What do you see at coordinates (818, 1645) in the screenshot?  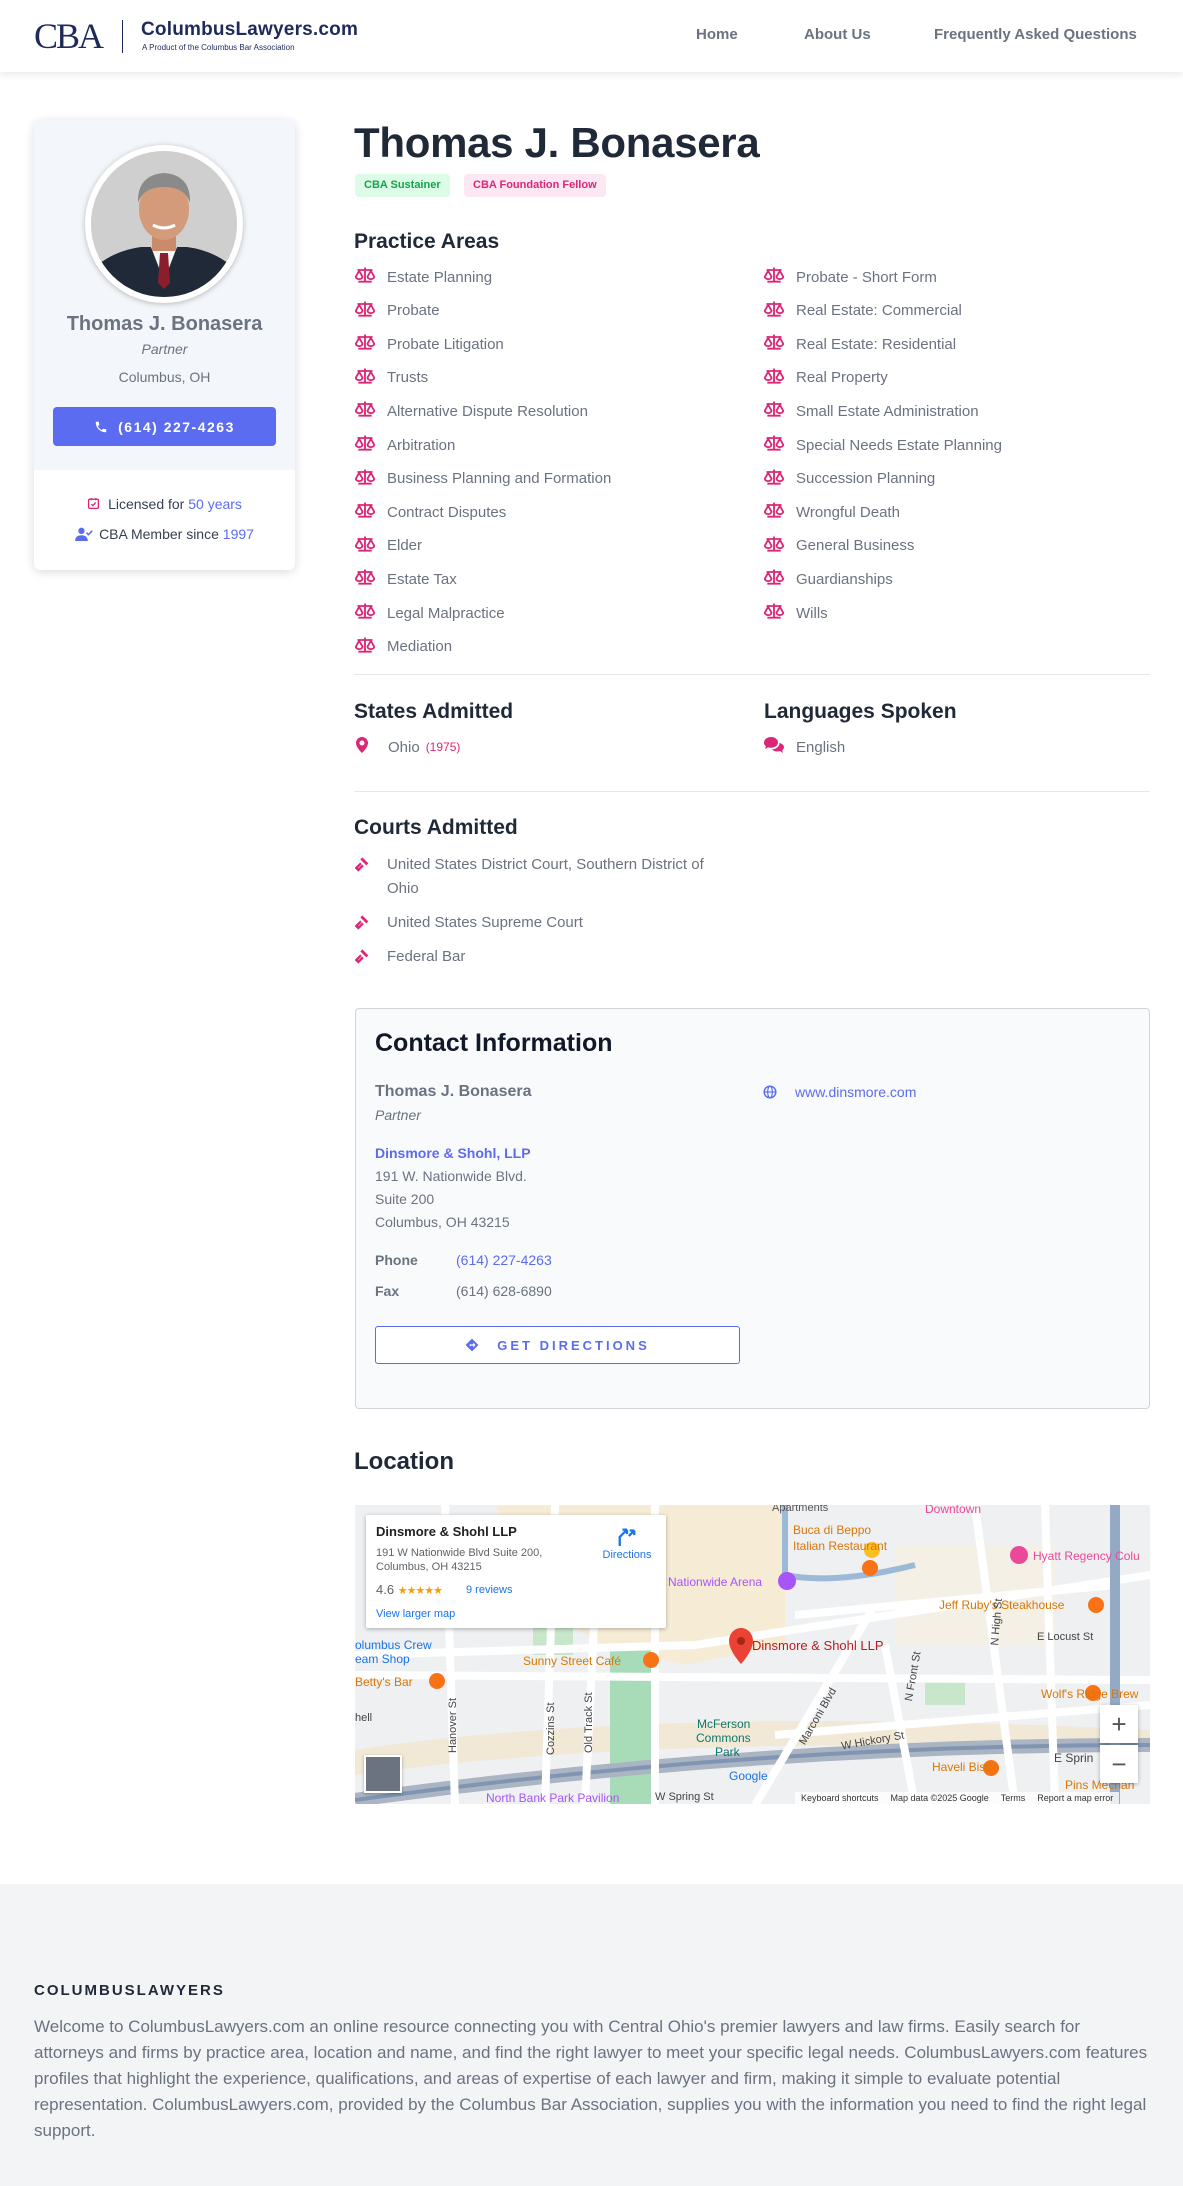 I see `map-pin-label: Dinsmore & Shohl LLP` at bounding box center [818, 1645].